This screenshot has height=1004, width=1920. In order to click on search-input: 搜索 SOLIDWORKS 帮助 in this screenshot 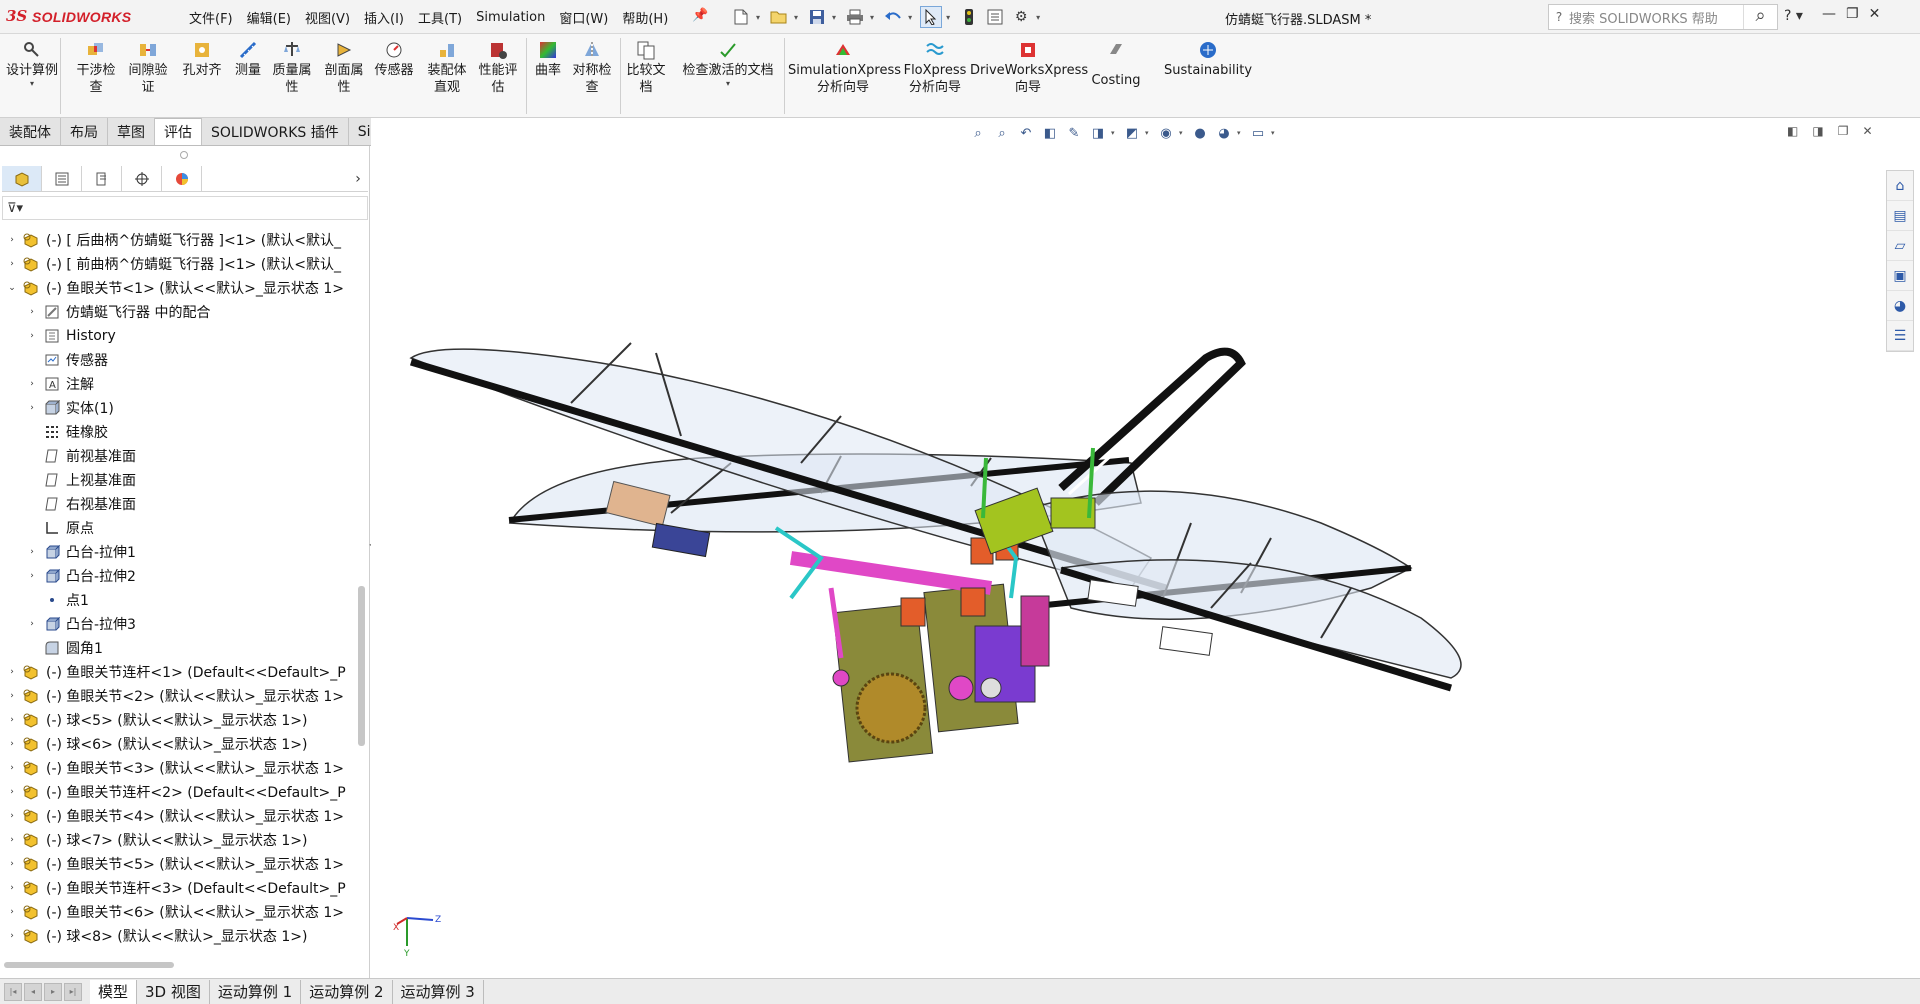, I will do `click(1656, 17)`.